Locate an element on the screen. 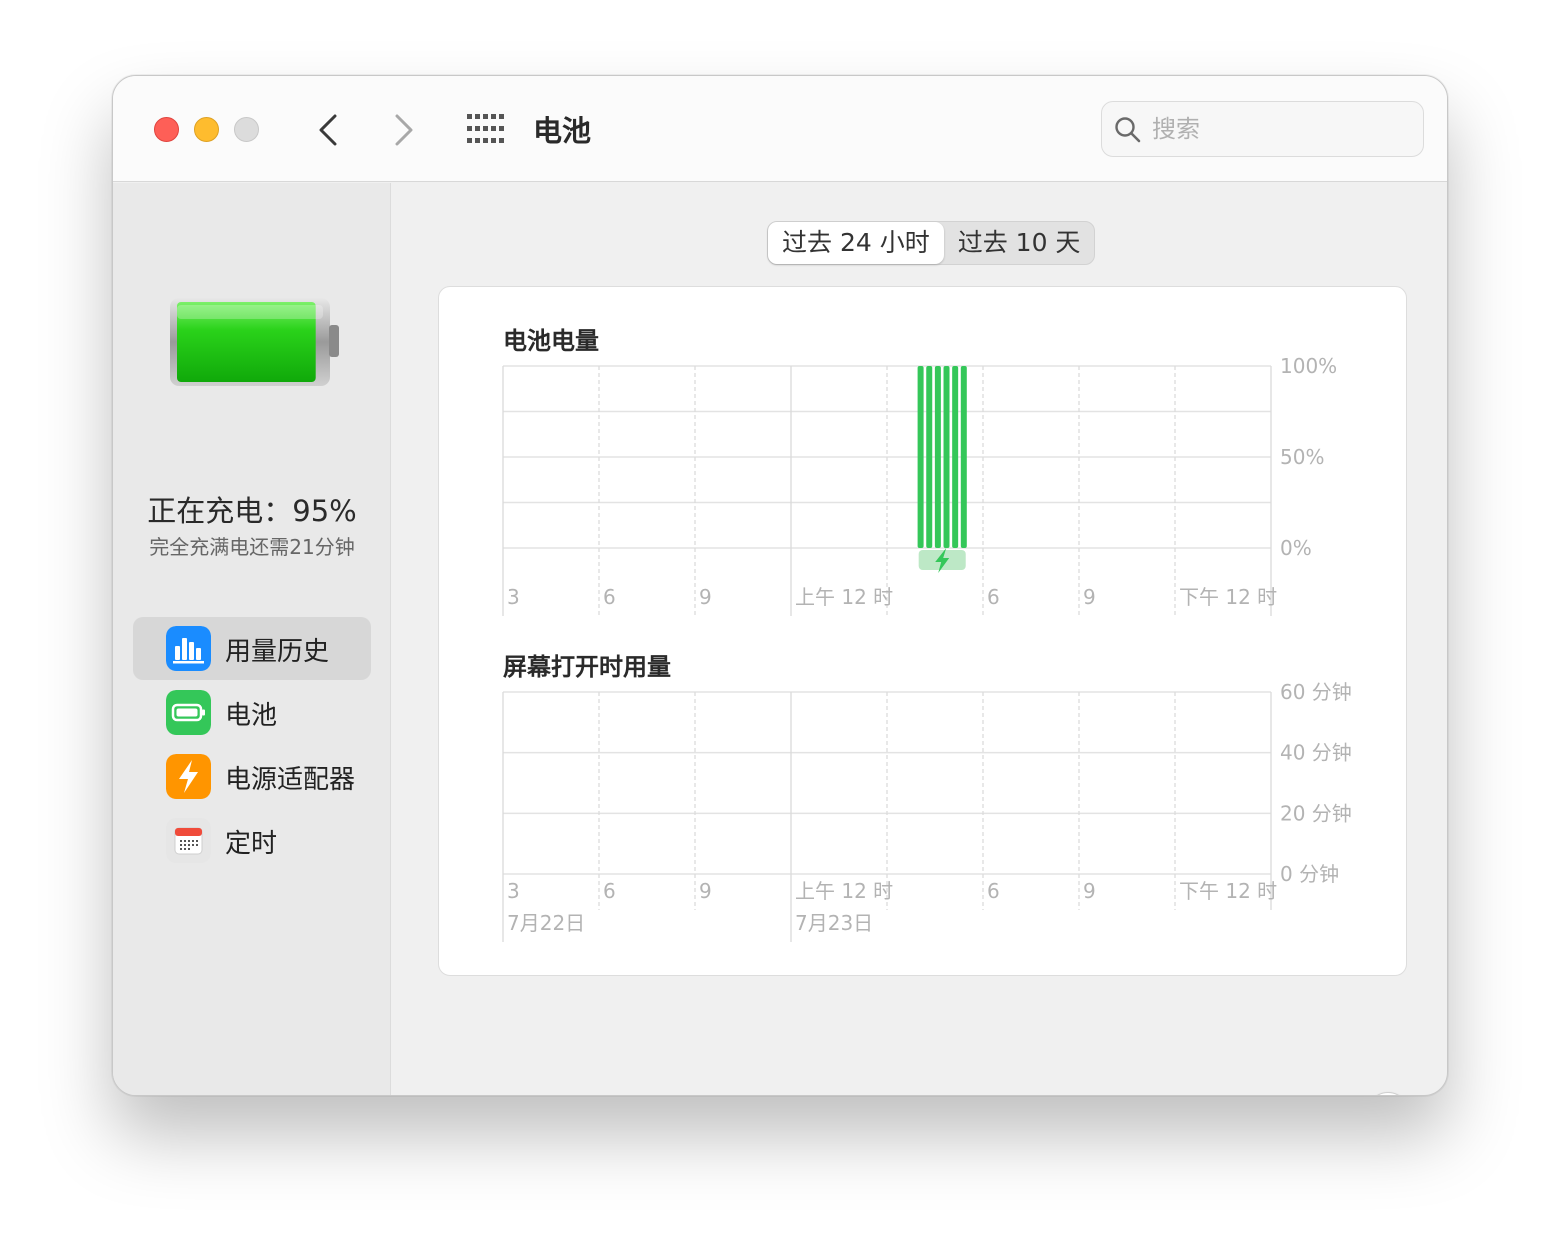 This screenshot has width=1560, height=1244. zoom-button is located at coordinates (246, 129).